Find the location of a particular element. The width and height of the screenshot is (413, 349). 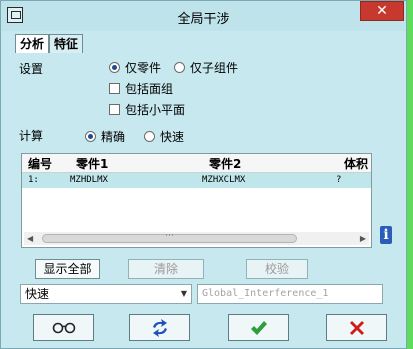

radio-parts-only: 仅零件 is located at coordinates (135, 67).